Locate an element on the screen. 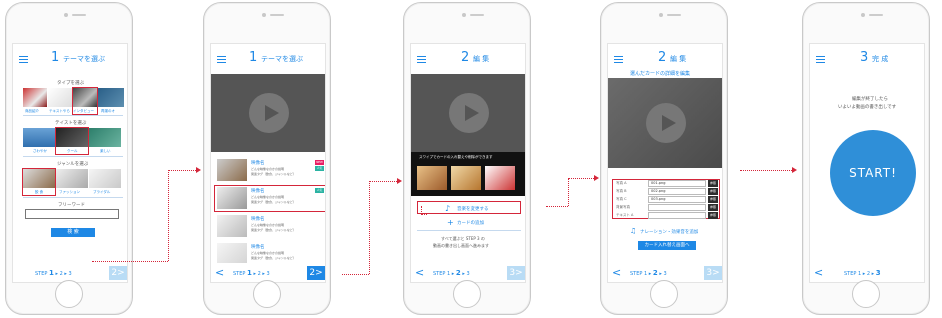  video-desc: どんな映像なのかの説明 is located at coordinates (268, 225).